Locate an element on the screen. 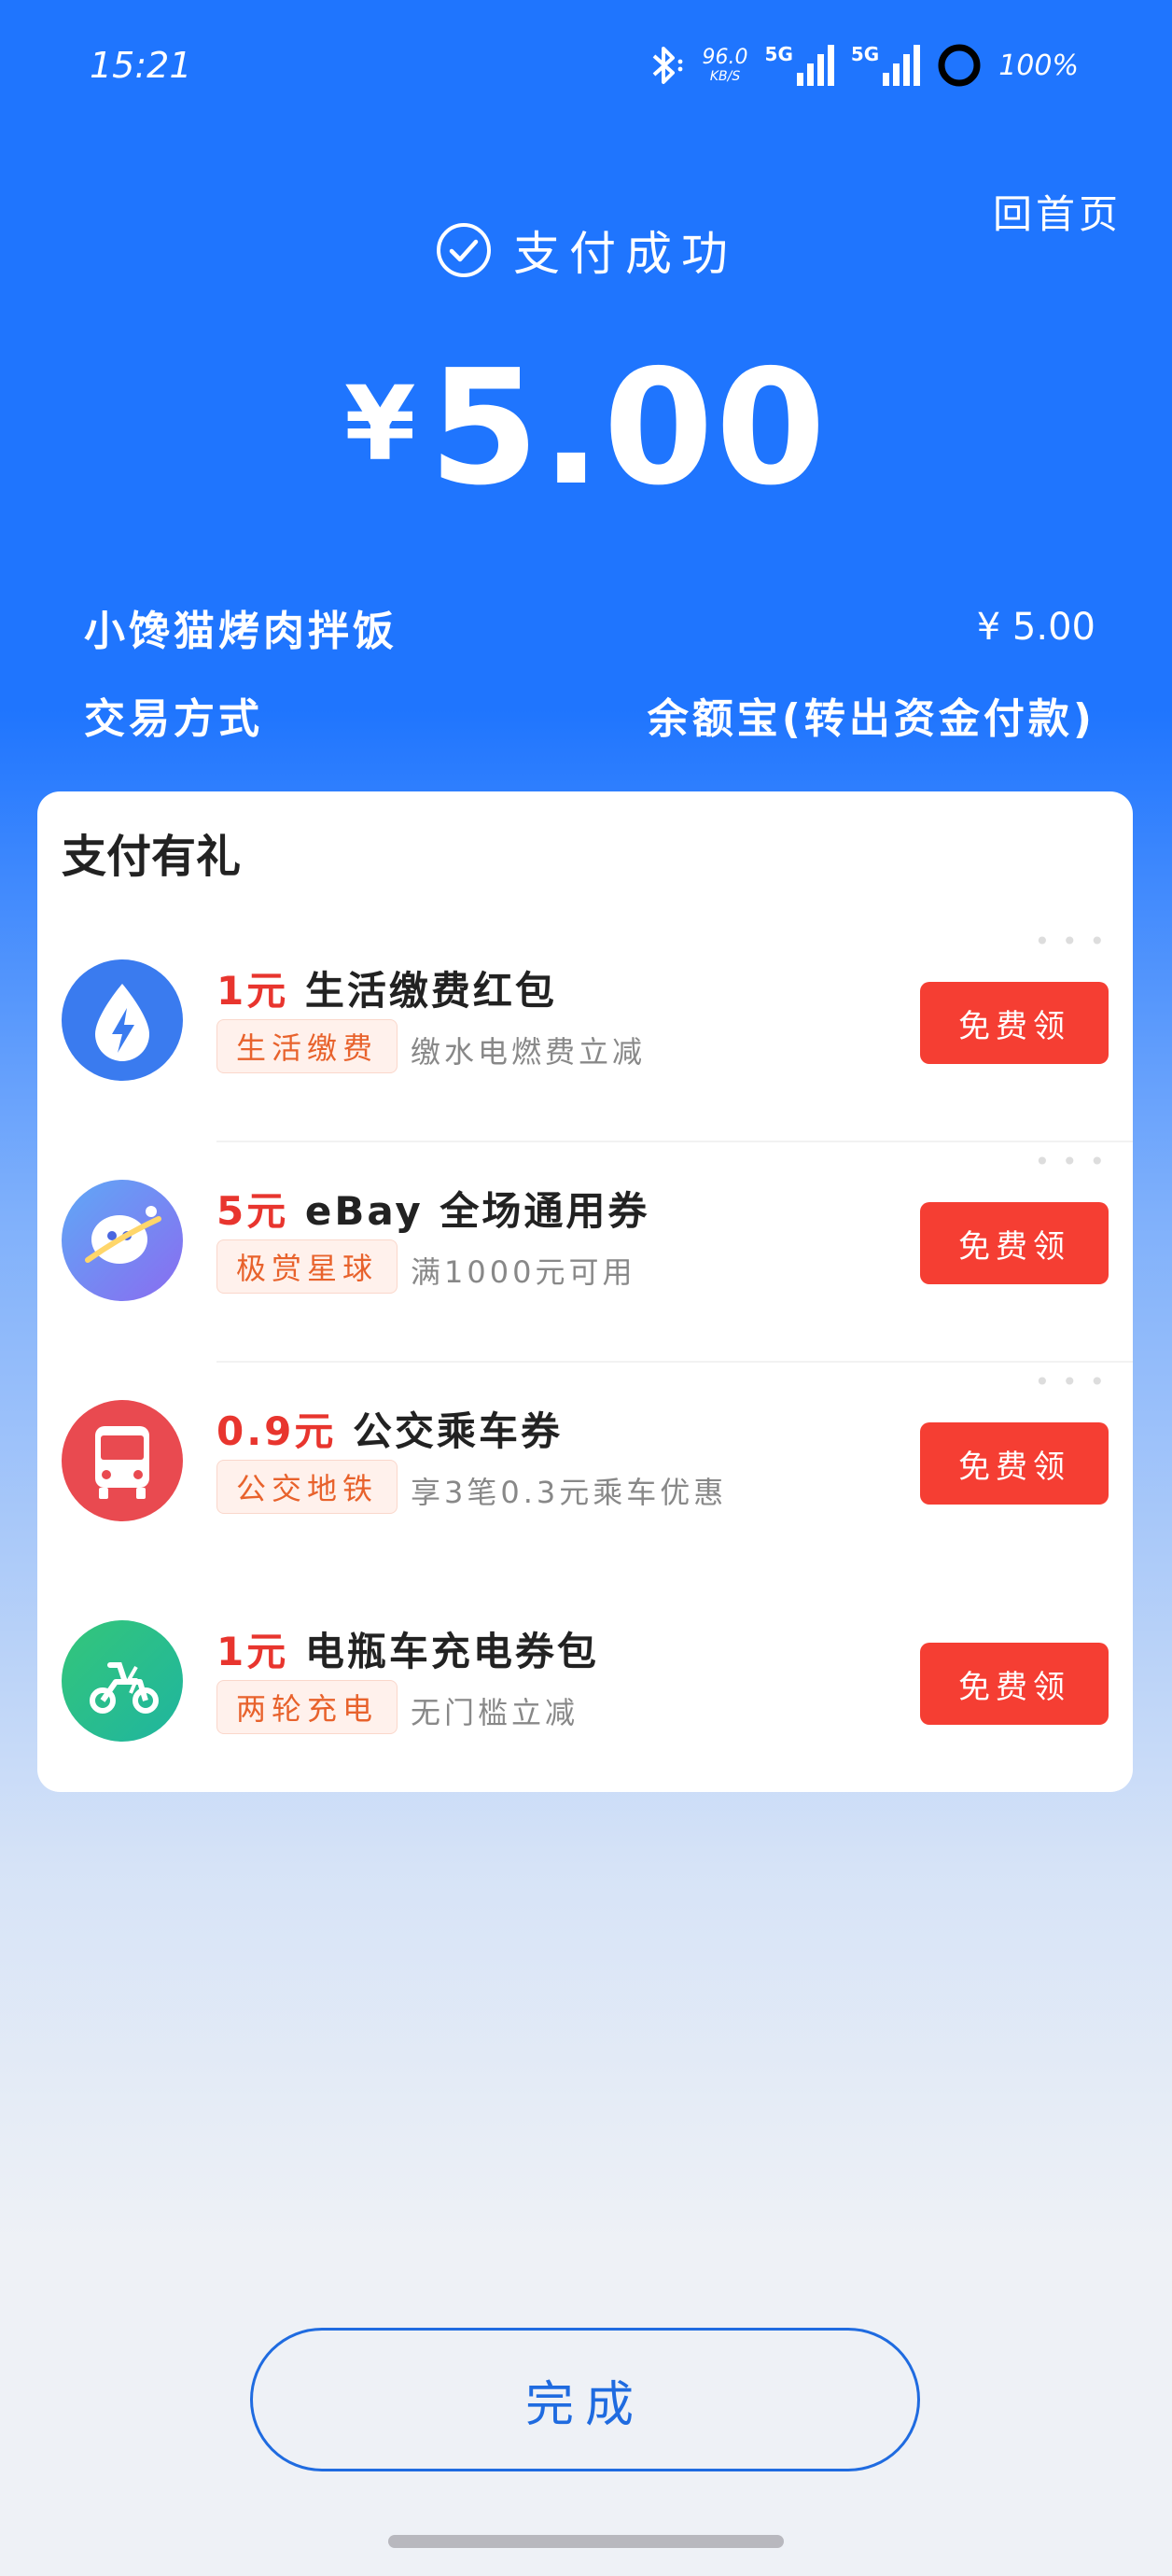 This screenshot has height=2576, width=1172. reward-name: 生活缴费红包 is located at coordinates (430, 991).